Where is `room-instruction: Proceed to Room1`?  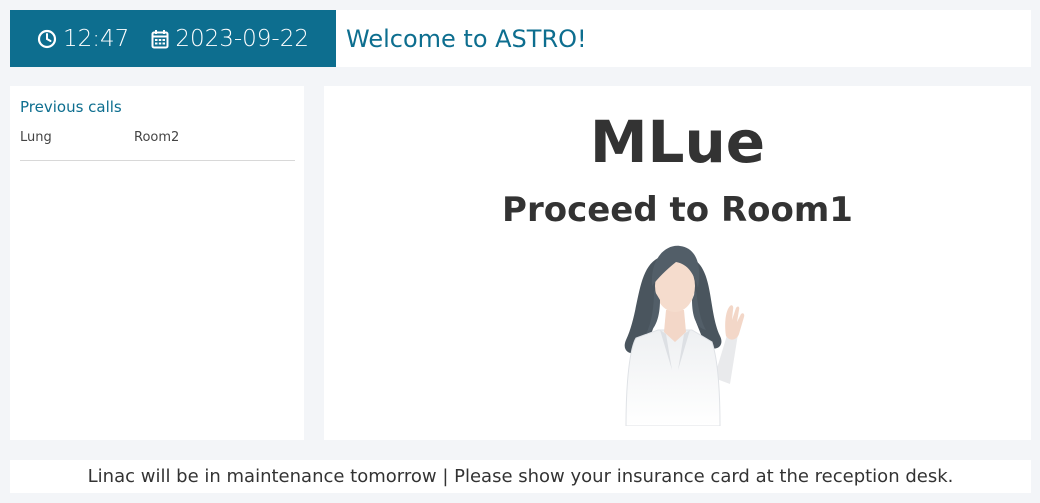
room-instruction: Proceed to Room1 is located at coordinates (677, 210).